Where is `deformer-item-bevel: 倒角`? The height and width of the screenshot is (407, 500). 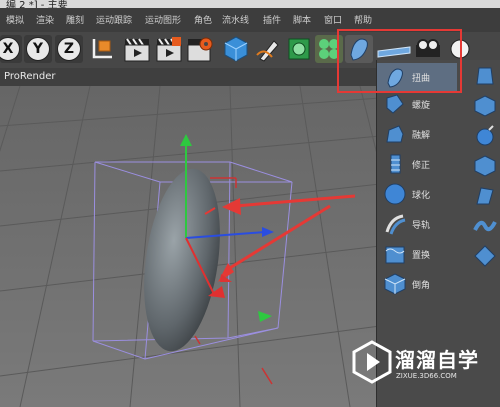
deformer-item-bevel: 倒角 is located at coordinates (417, 285).